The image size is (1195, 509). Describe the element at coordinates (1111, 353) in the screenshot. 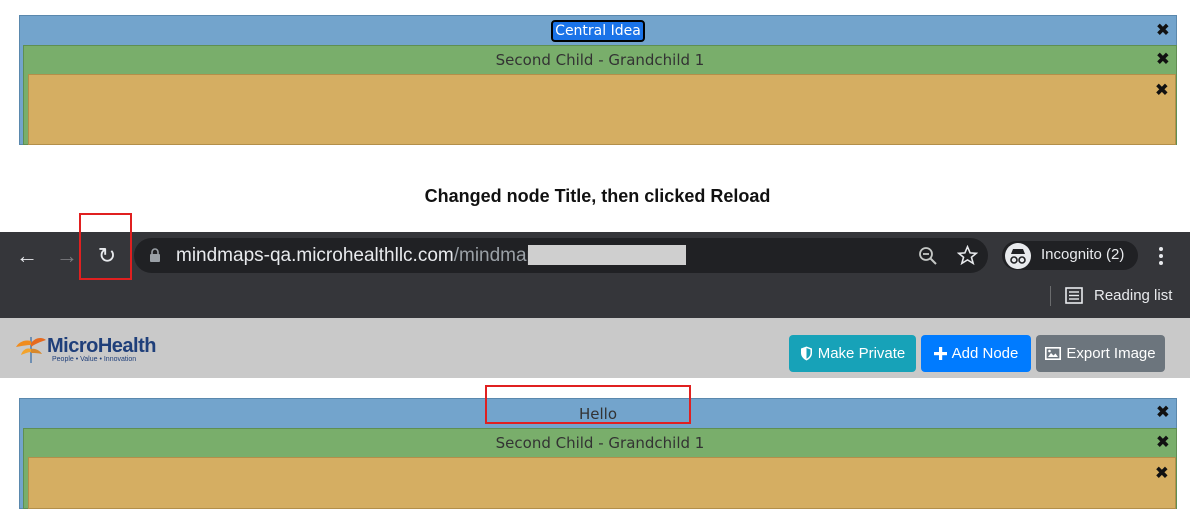

I see `export-image-label: Export Image` at that location.